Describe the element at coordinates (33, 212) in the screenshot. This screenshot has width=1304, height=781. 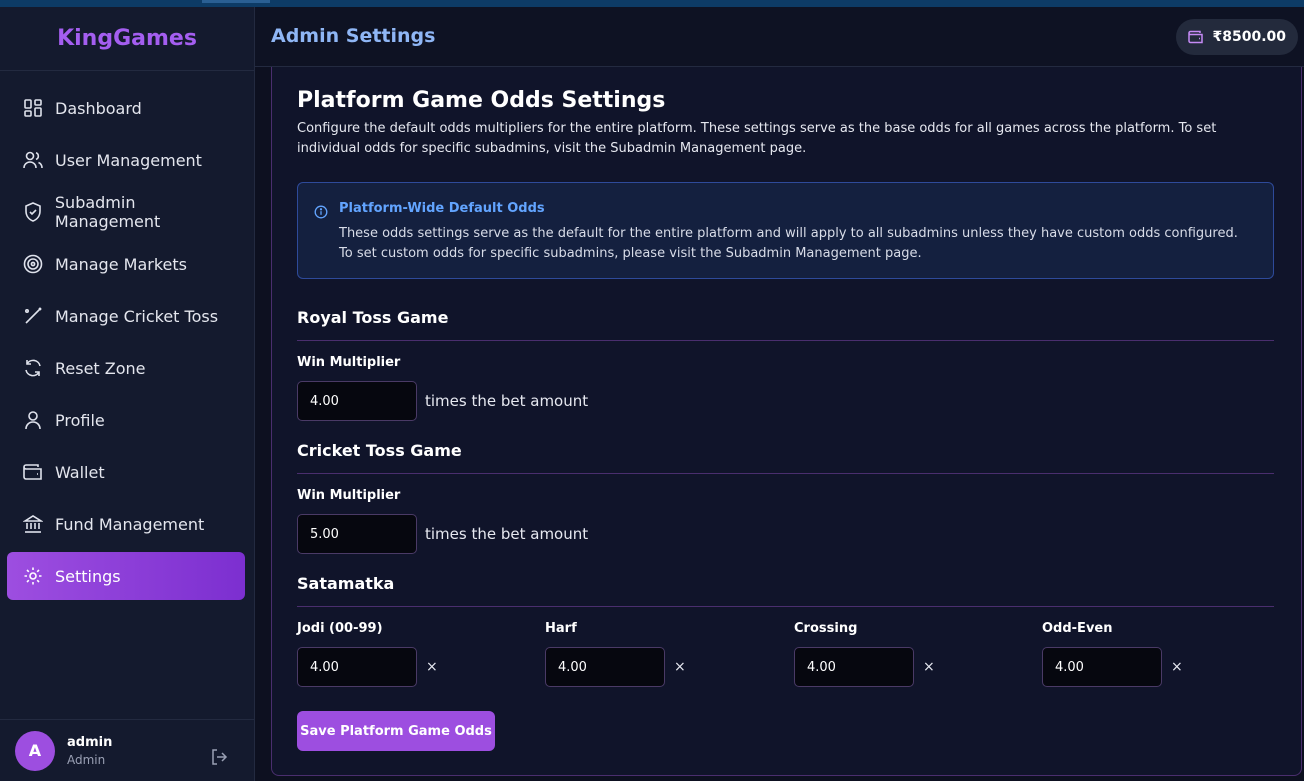
I see `shield-icon` at that location.